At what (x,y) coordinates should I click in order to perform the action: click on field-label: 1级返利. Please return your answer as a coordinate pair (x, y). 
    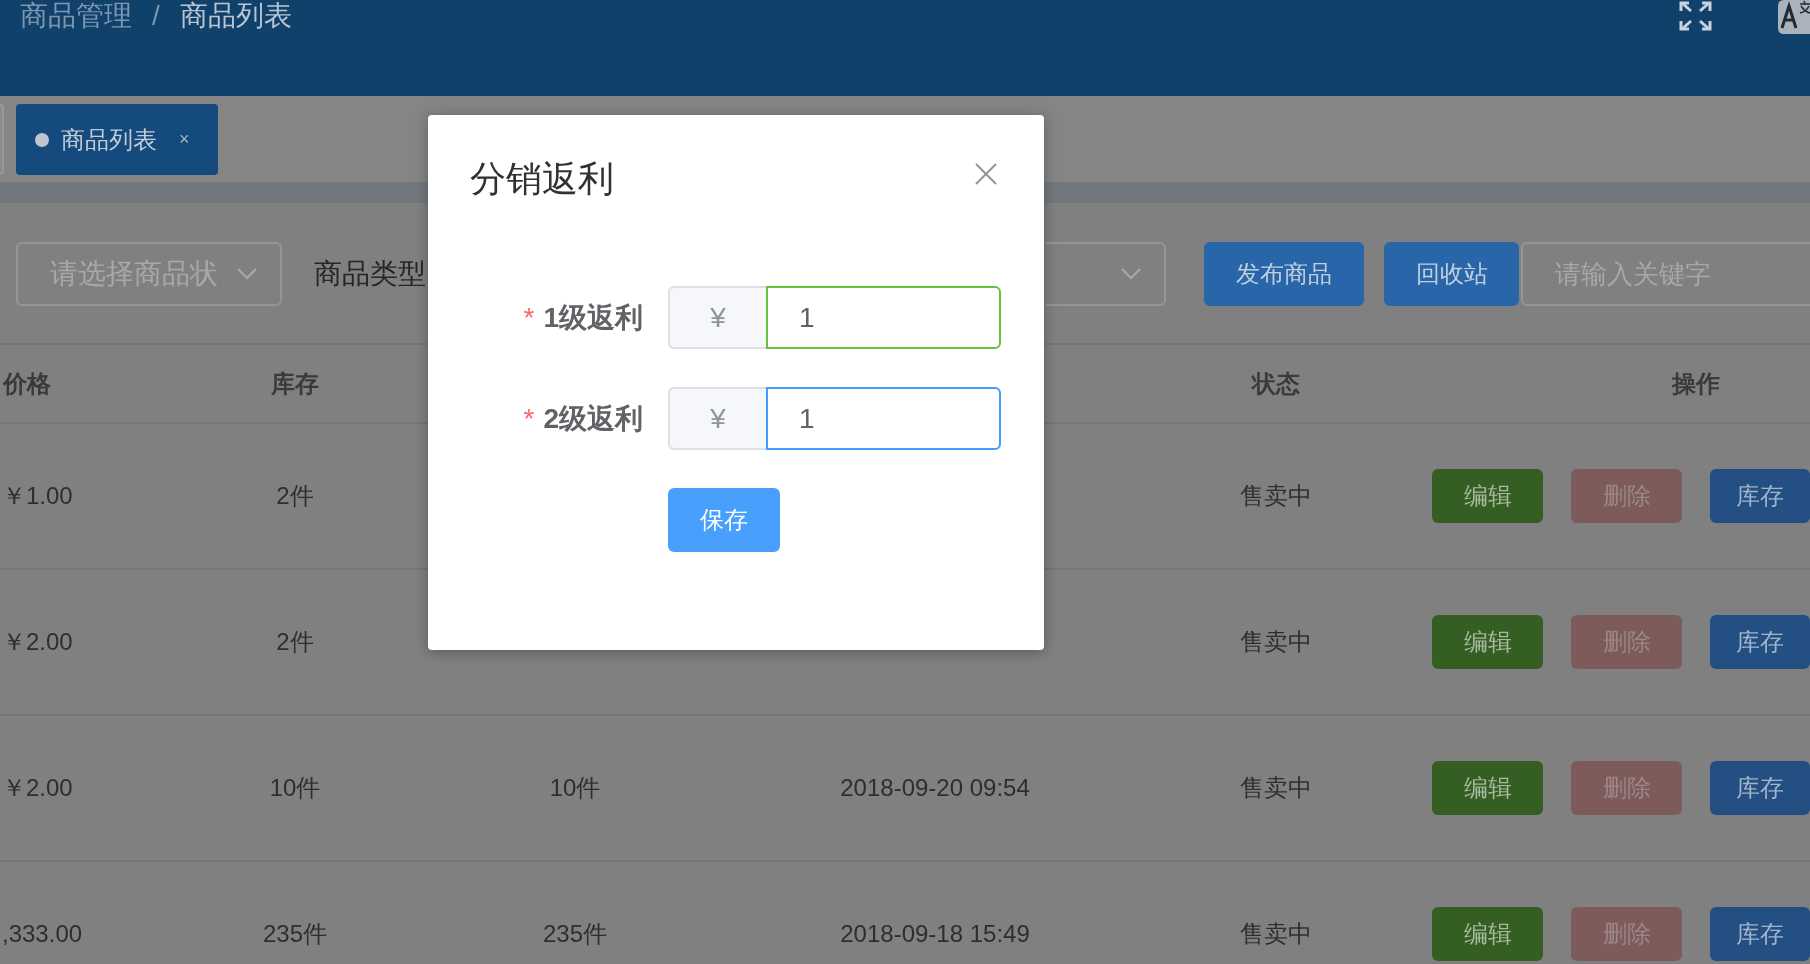
    Looking at the image, I should click on (593, 317).